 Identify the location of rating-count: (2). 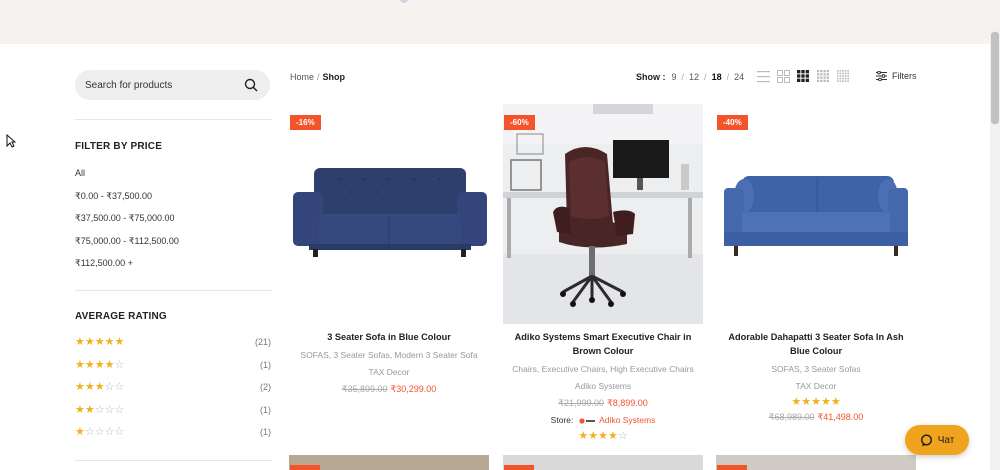
(265, 387).